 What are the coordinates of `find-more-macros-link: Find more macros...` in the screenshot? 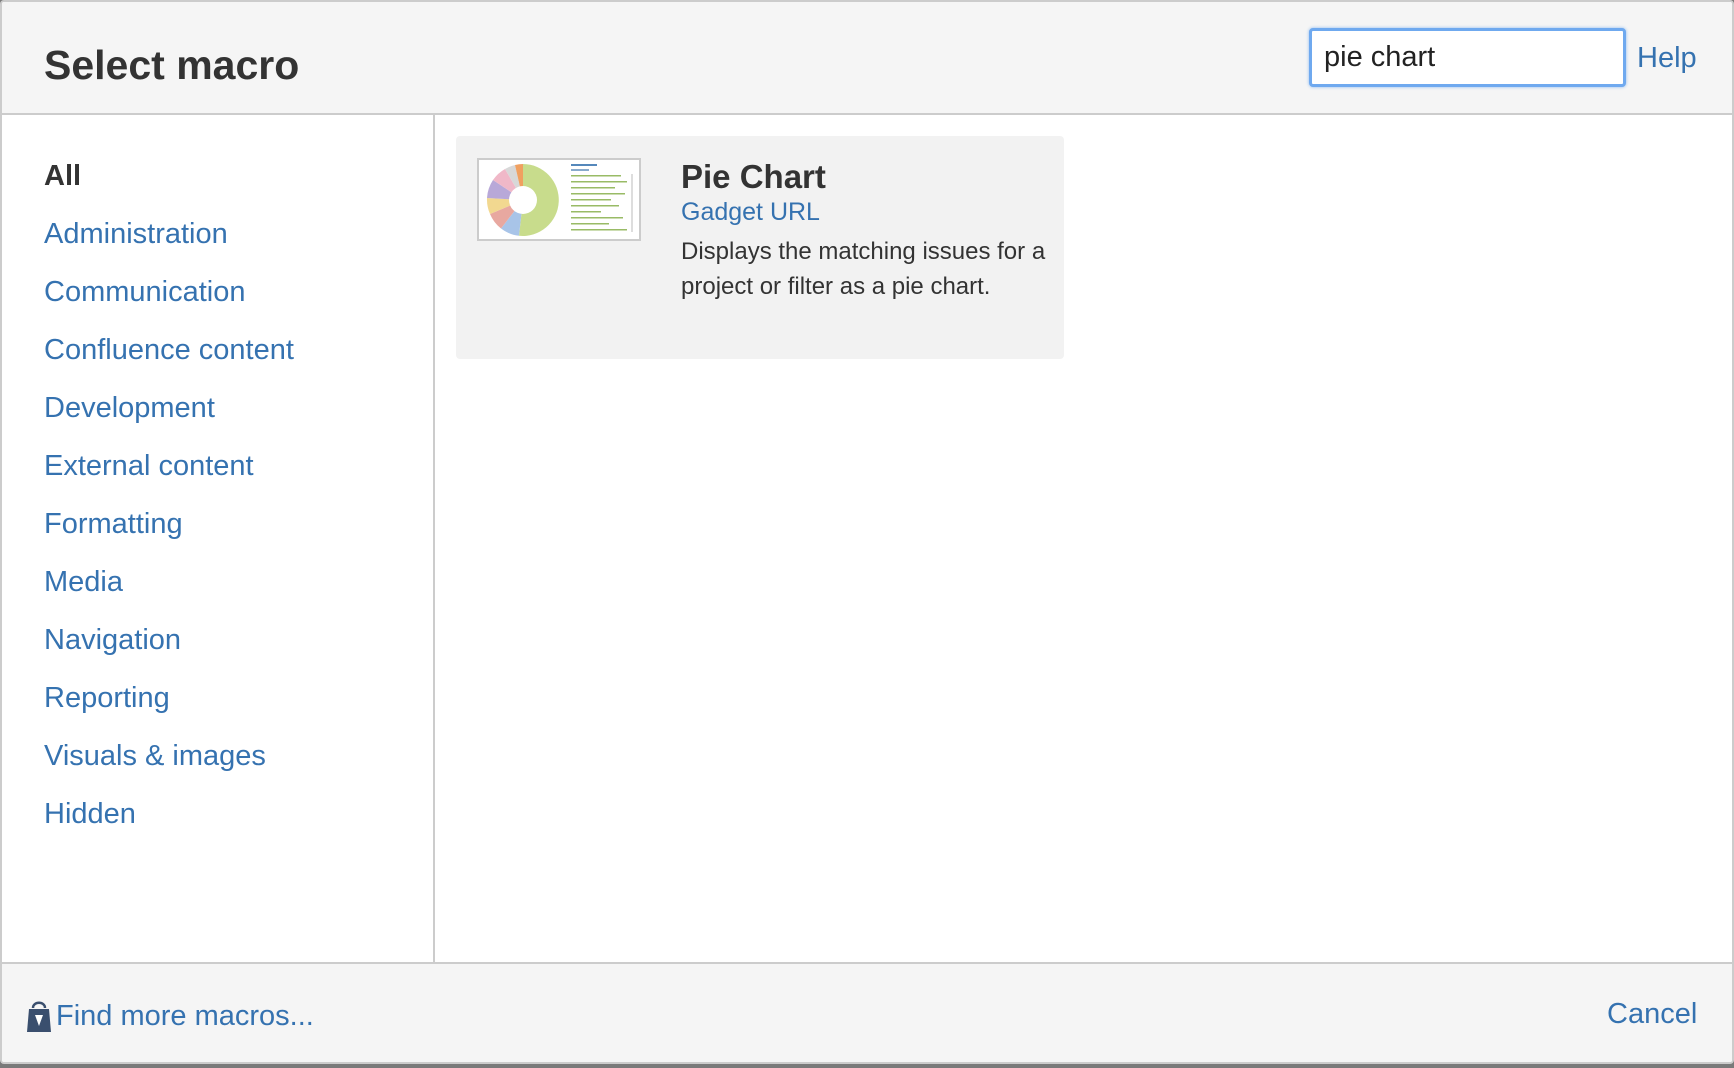 It's located at (170, 1016).